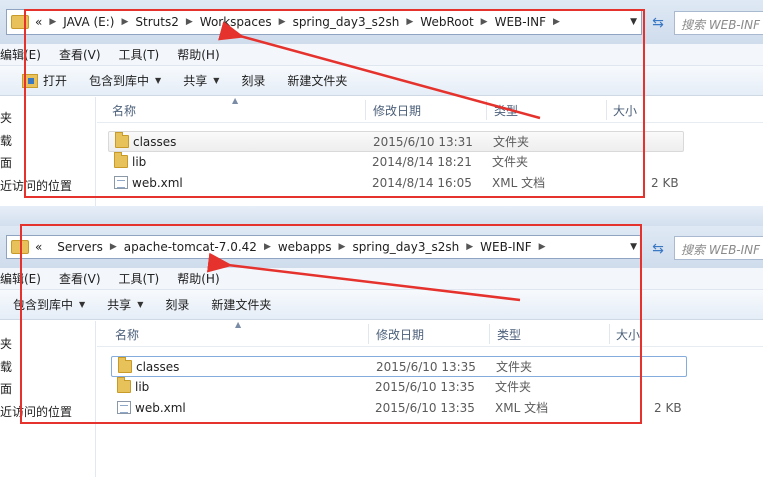 This screenshot has width=763, height=477. I want to click on file-date: 2014/8/14 16:05, so click(422, 183).